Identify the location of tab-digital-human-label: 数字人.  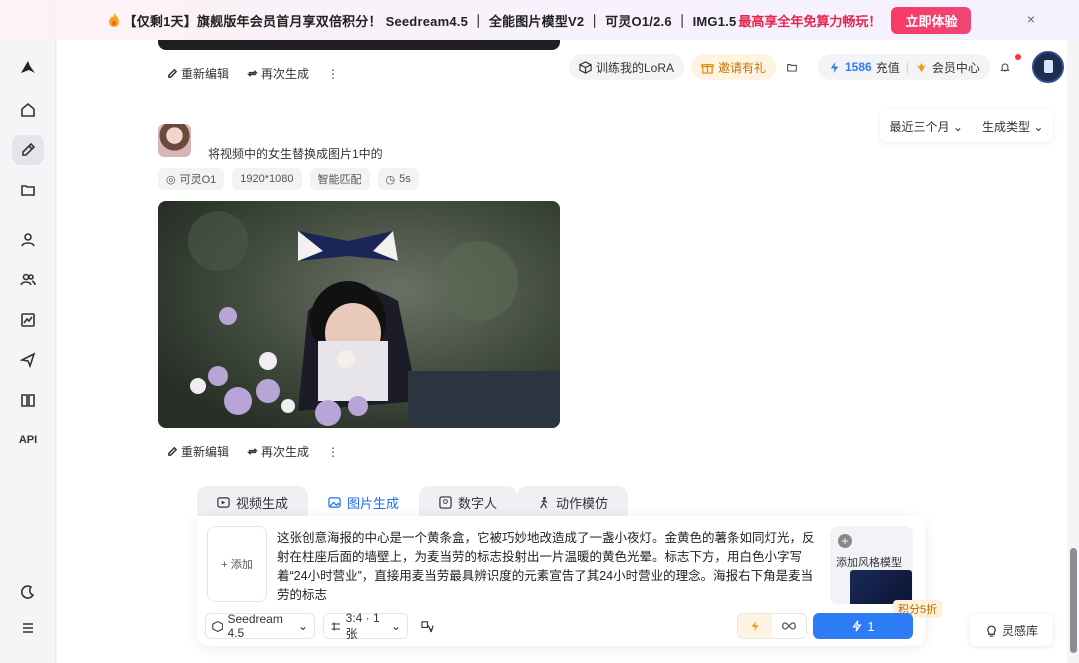
(478, 503).